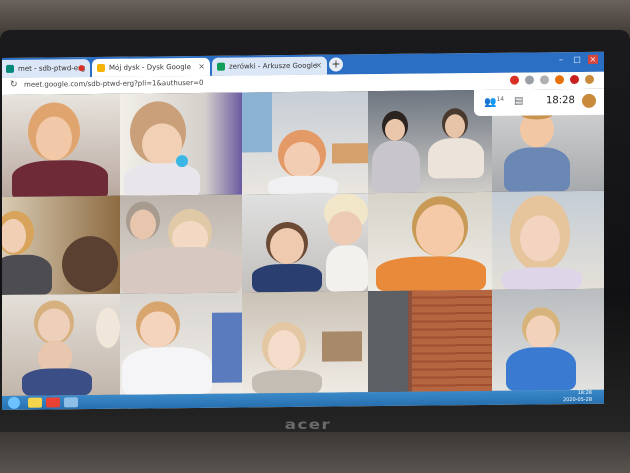 This screenshot has height=473, width=630. Describe the element at coordinates (589, 100) in the screenshot. I see `avatar` at that location.